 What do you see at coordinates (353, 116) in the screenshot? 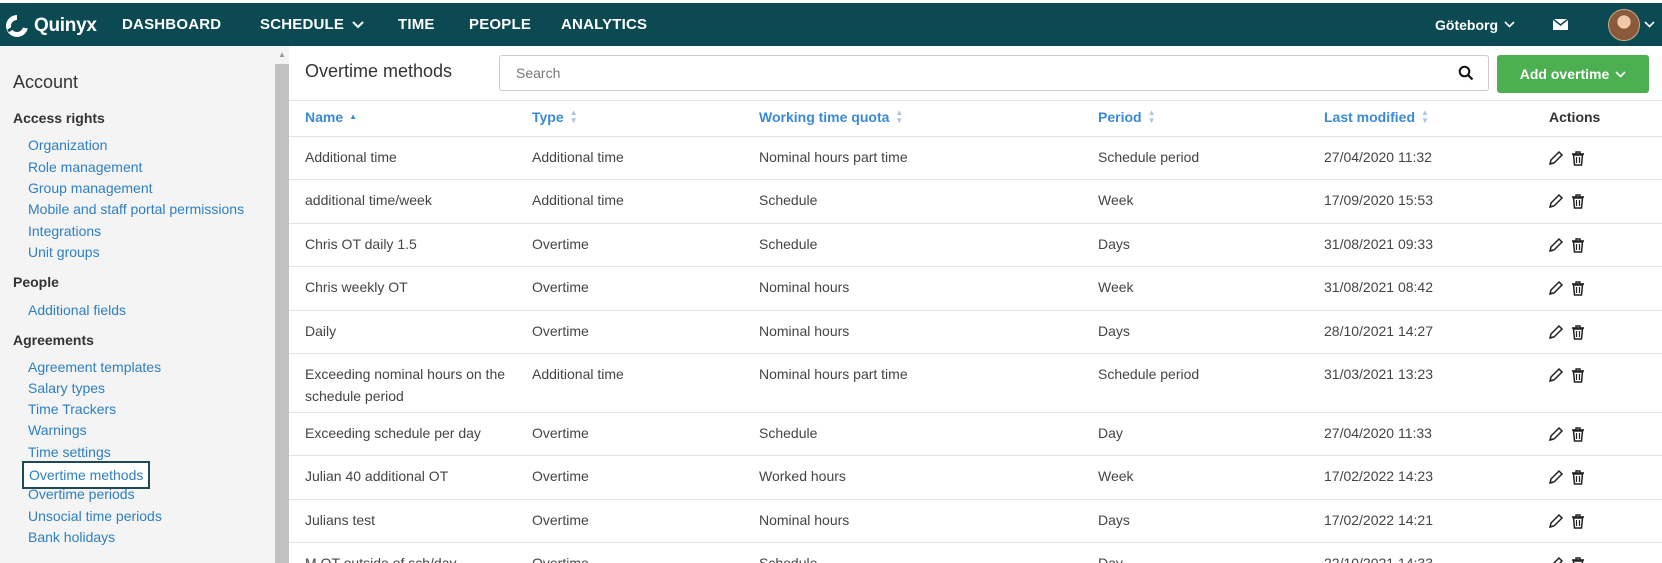
I see `sort-ascending-icon: ▲` at bounding box center [353, 116].